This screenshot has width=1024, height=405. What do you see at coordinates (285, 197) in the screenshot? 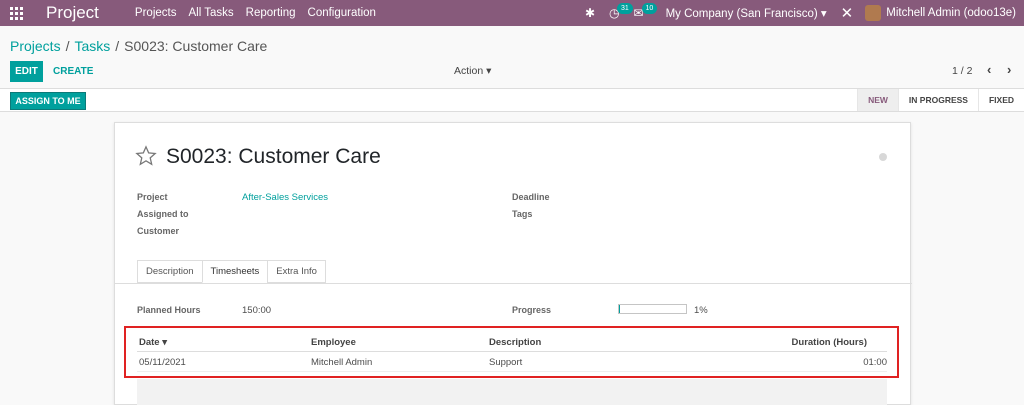
I see `project-value: After-Sales Services` at bounding box center [285, 197].